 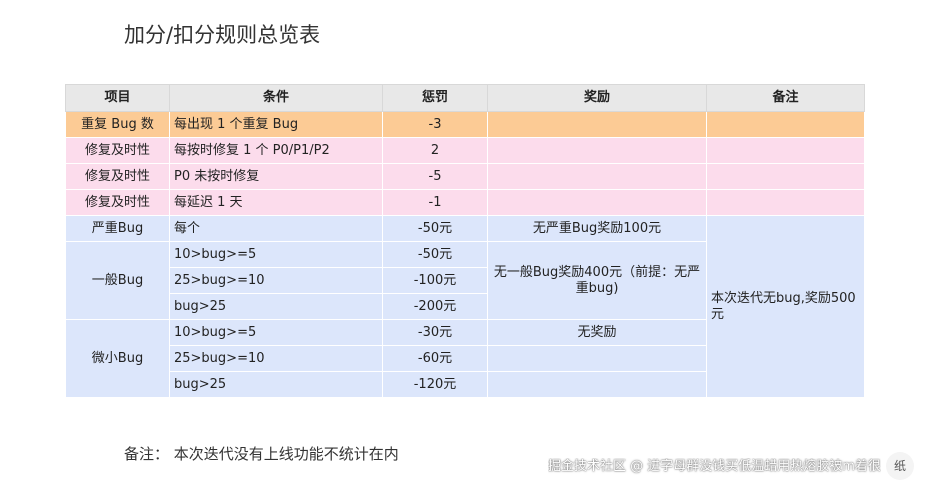 I want to click on cell-bug-remark: 本次迭代无bug,奖励500元, so click(x=785, y=306).